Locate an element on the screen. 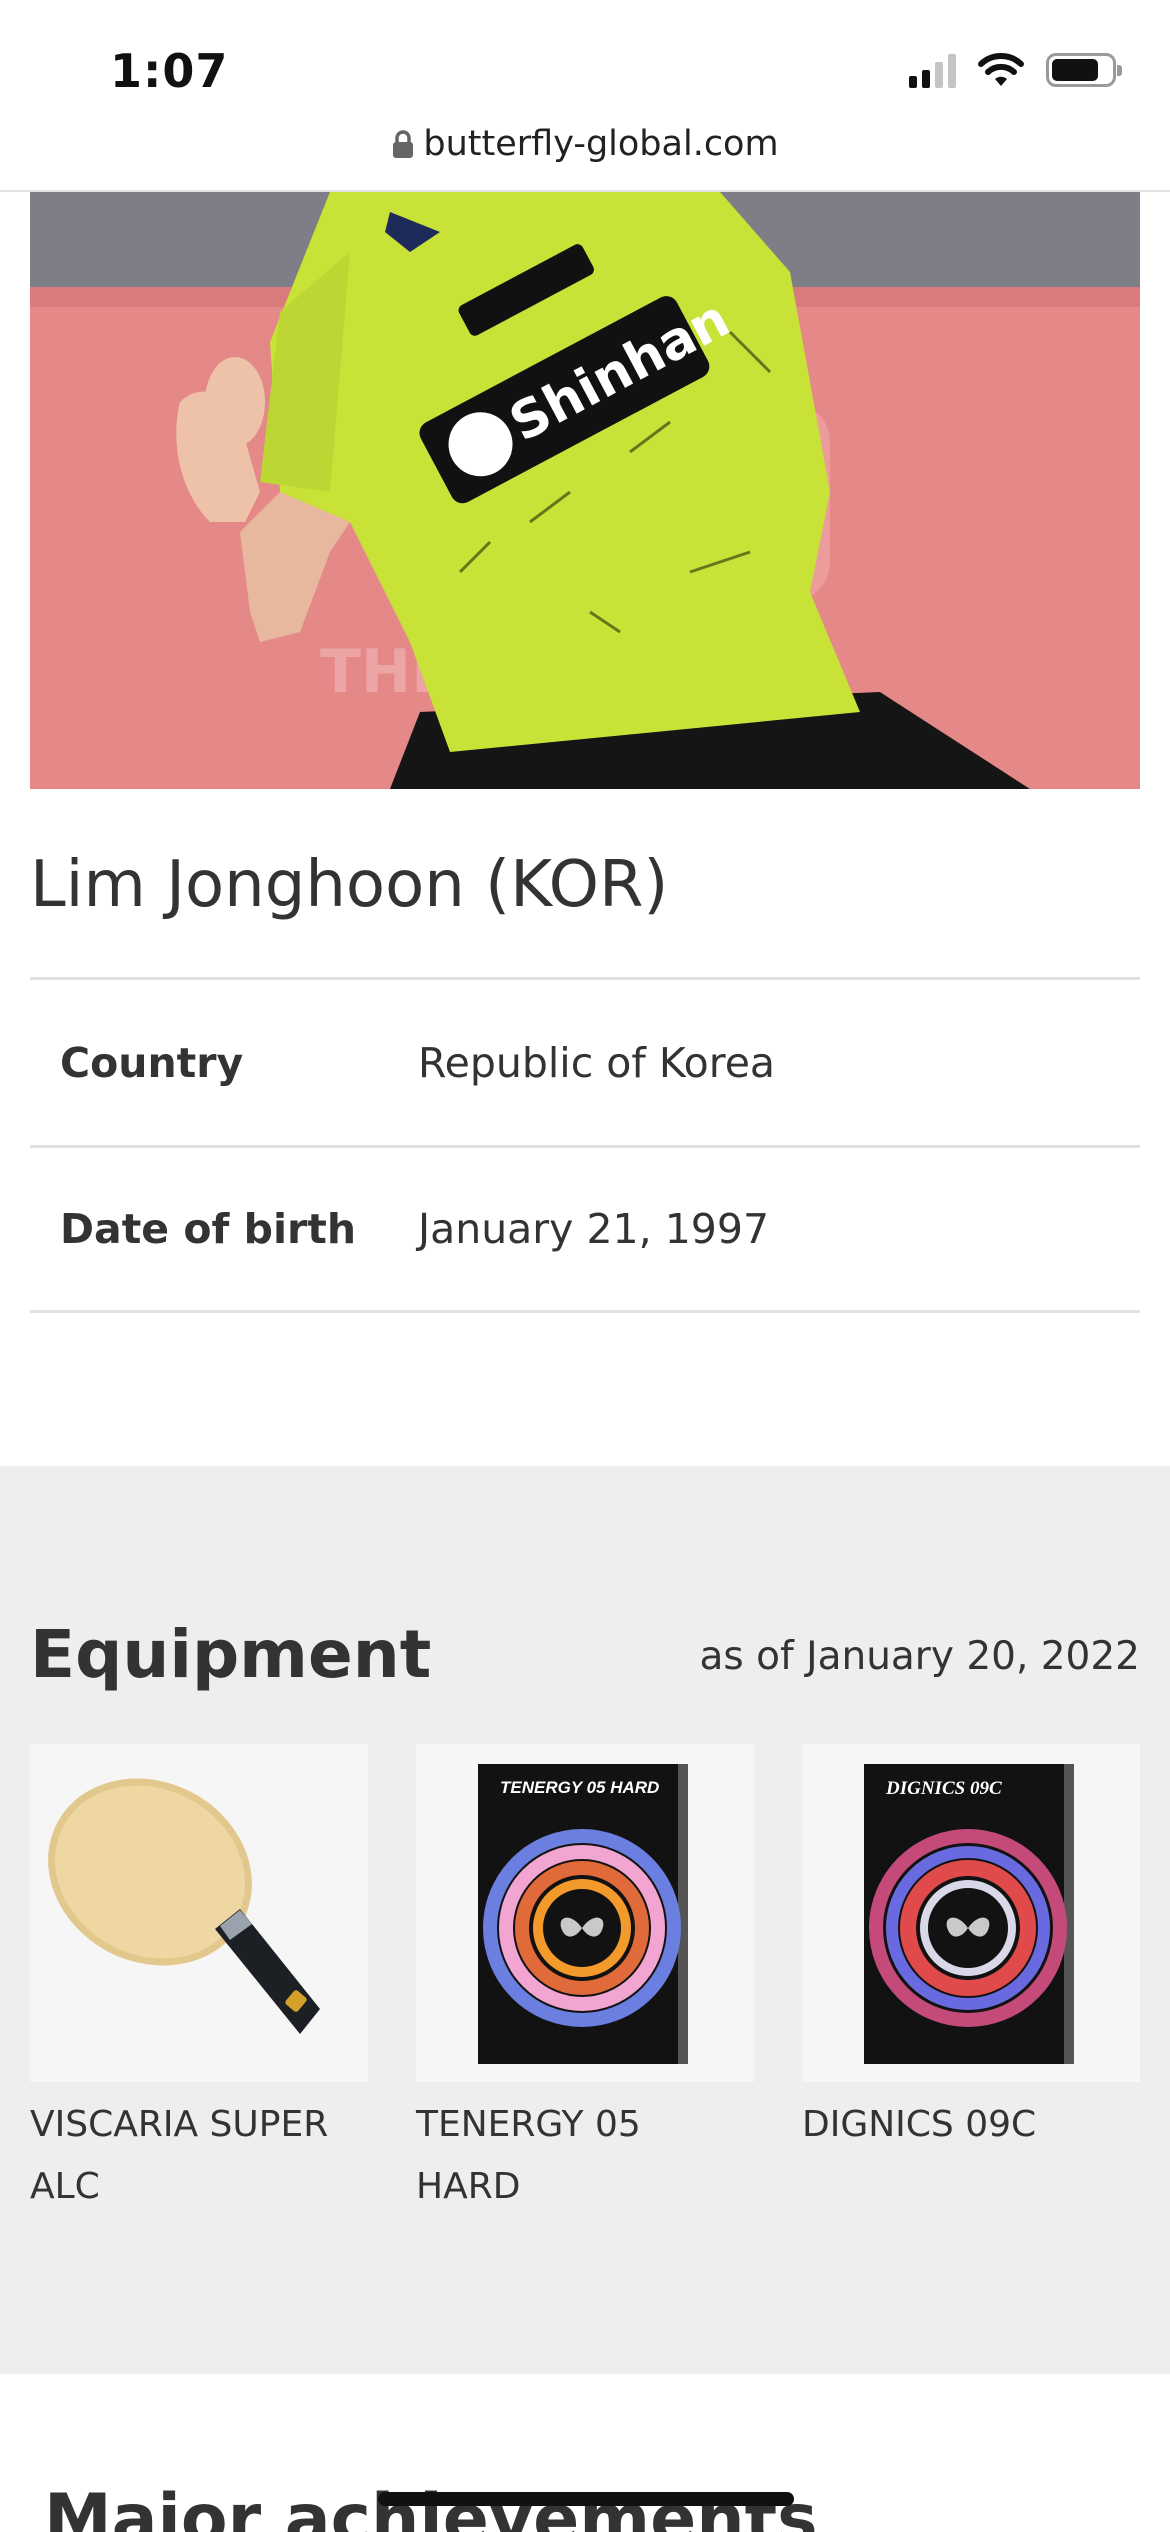  achievements-title: Major achievements is located at coordinates (431, 2506).